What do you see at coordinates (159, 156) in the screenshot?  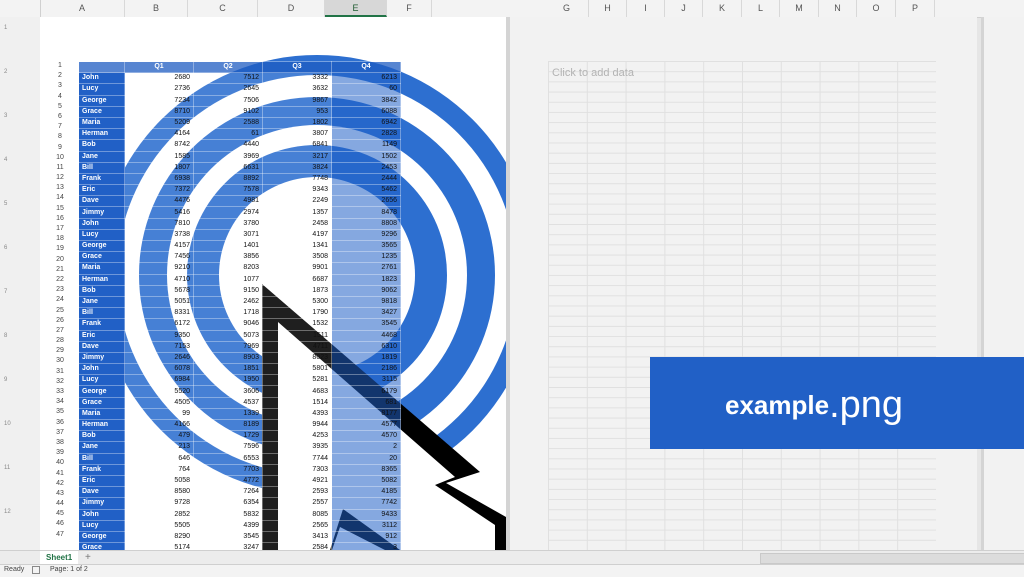 I see `value-cell: 1585` at bounding box center [159, 156].